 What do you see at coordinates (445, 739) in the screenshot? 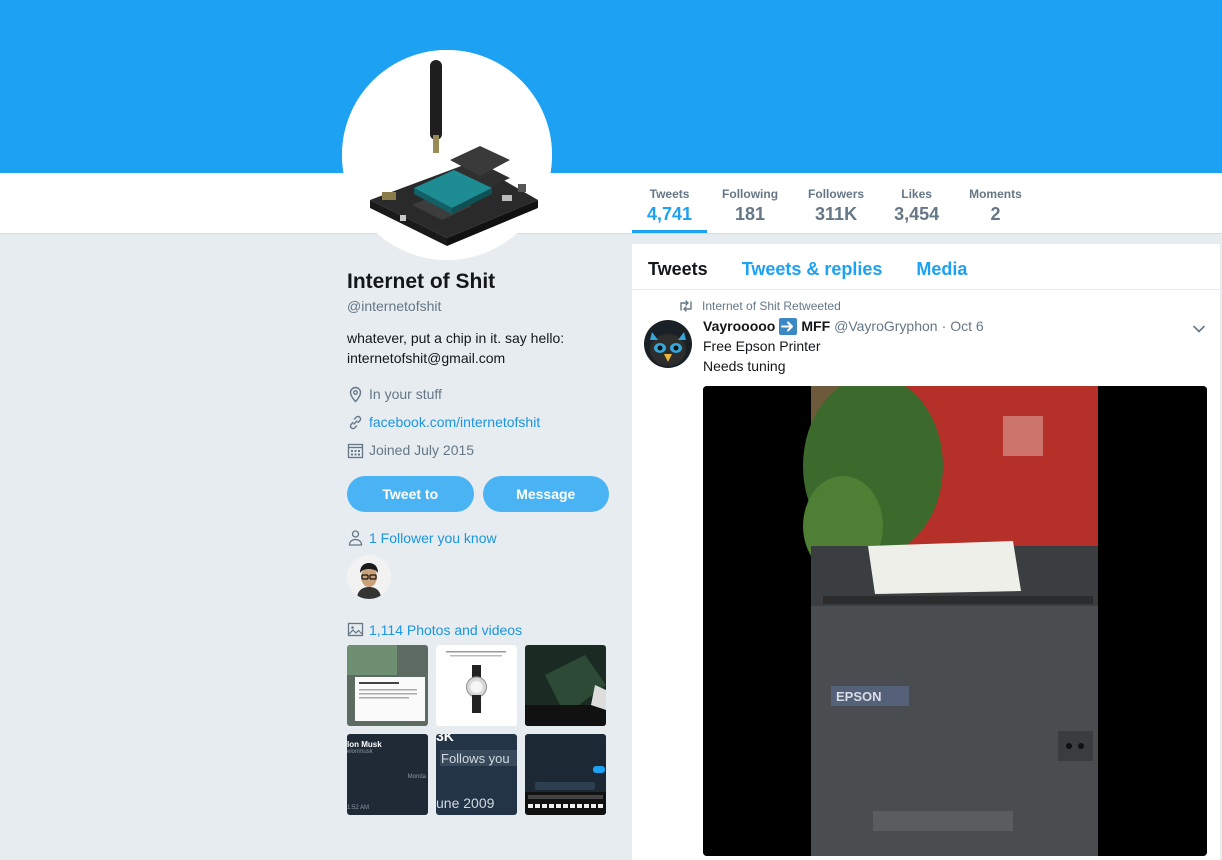
I see `thumb-top: 3K` at bounding box center [445, 739].